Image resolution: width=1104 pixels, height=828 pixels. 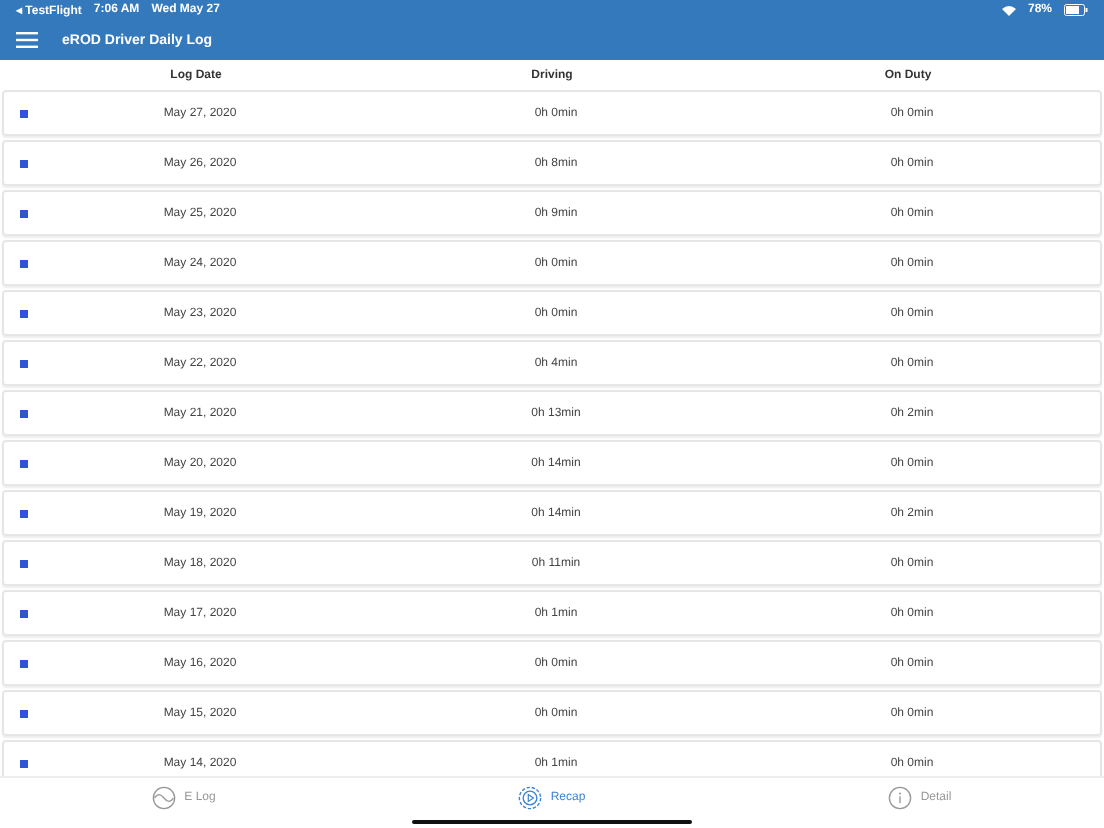 What do you see at coordinates (164, 798) in the screenshot?
I see `wave-icon` at bounding box center [164, 798].